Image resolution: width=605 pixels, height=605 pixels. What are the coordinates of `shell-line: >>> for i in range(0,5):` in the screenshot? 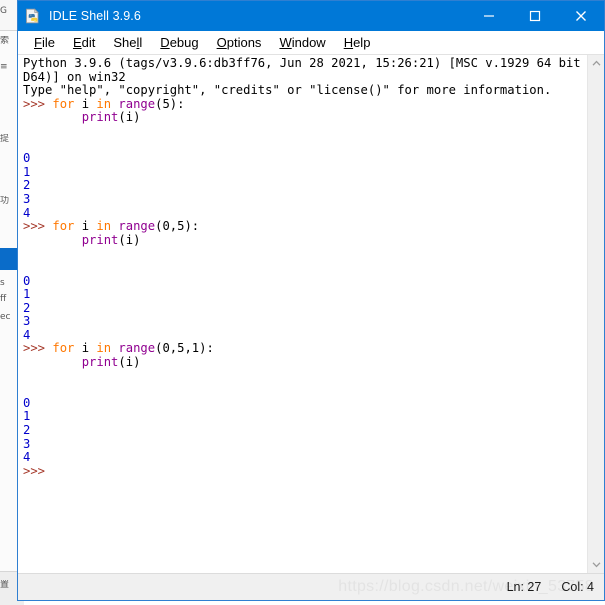 It's located at (305, 226).